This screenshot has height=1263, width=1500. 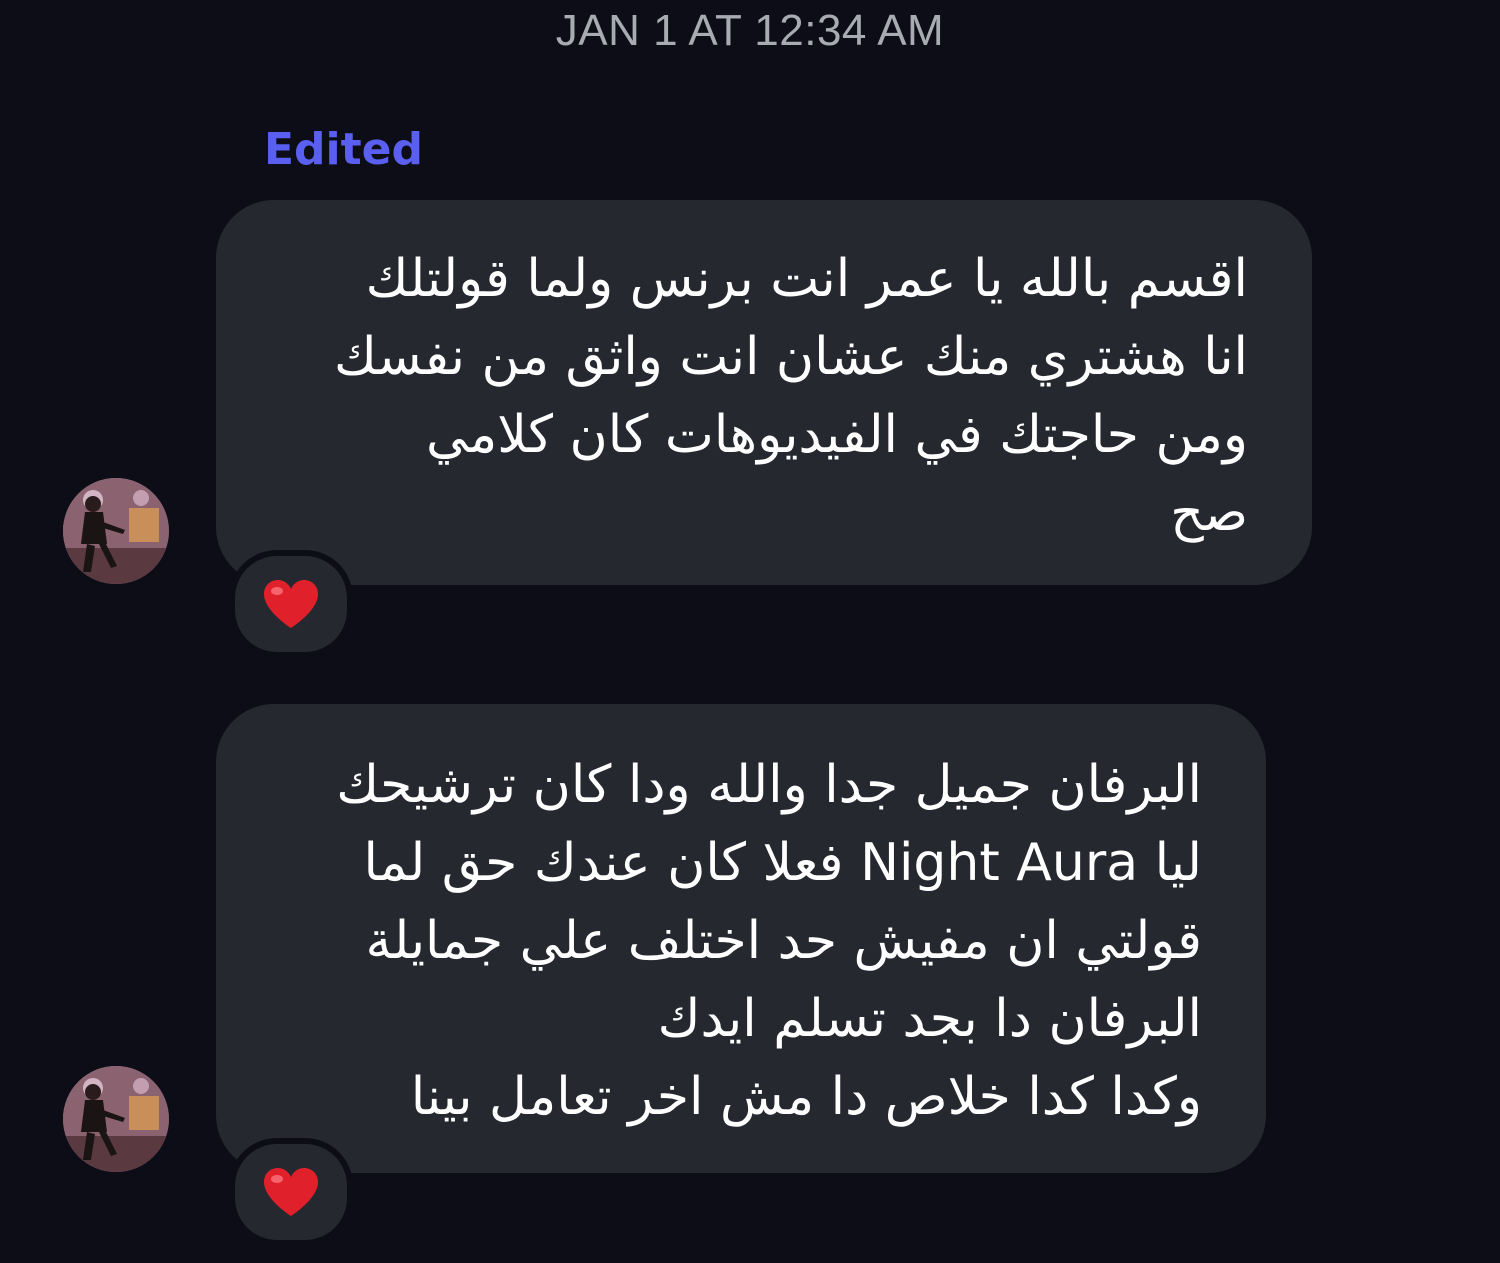 I want to click on message-text-line: وكدا كدا خلاص دا مش اخر تعامل بينا, so click(x=806, y=1097).